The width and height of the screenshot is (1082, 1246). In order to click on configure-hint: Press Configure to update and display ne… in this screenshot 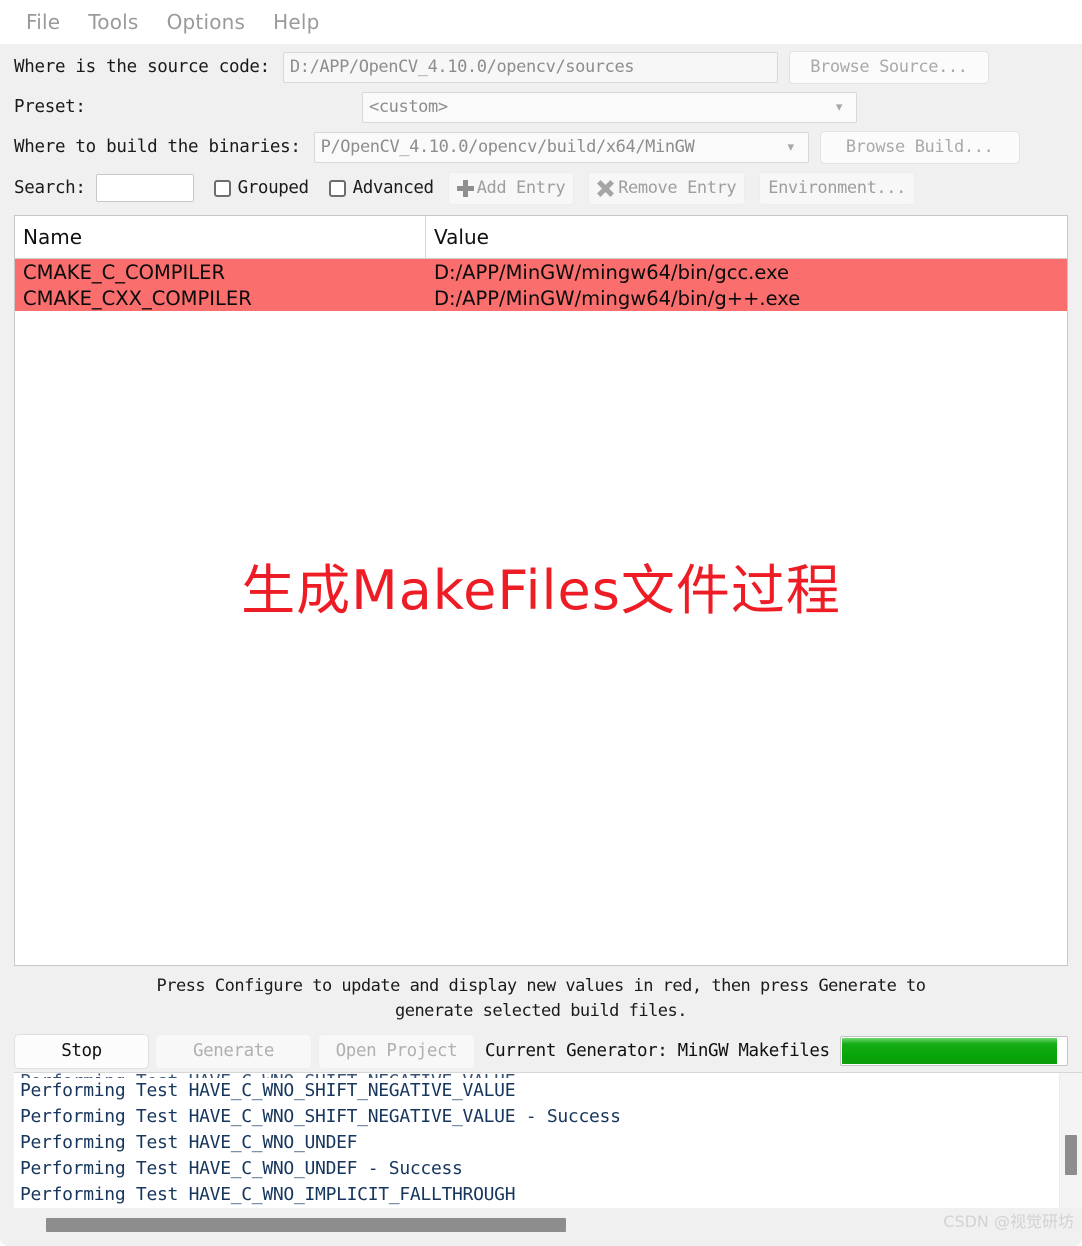, I will do `click(541, 998)`.